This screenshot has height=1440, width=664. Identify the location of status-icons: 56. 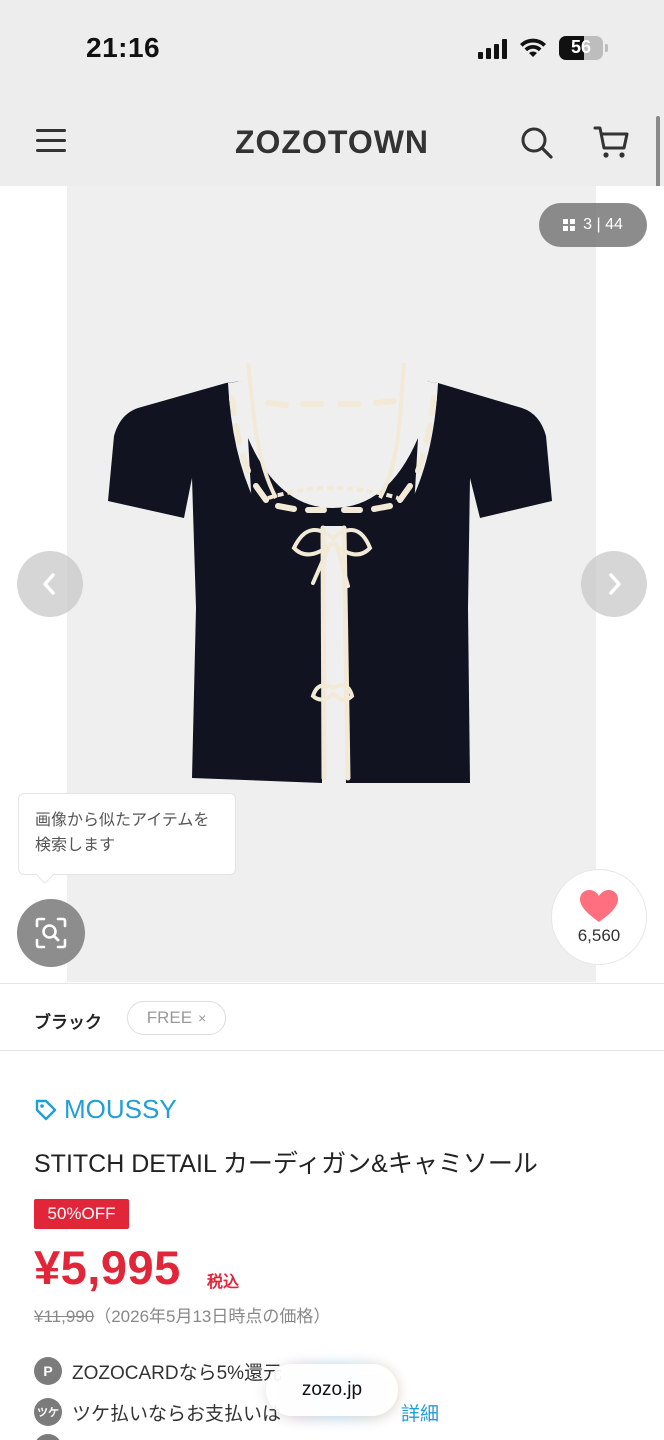
(543, 48).